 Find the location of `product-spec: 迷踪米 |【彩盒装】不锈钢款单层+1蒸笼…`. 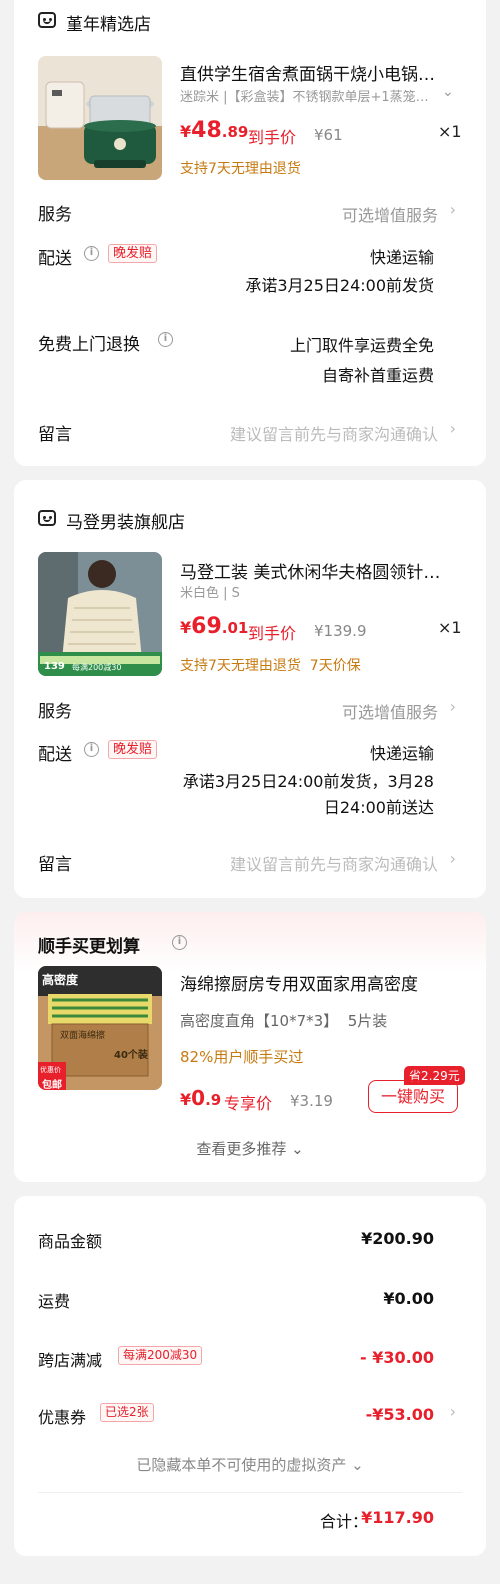

product-spec: 迷踪米 |【彩盒装】不锈钢款单层+1蒸笼… is located at coordinates (306, 95).